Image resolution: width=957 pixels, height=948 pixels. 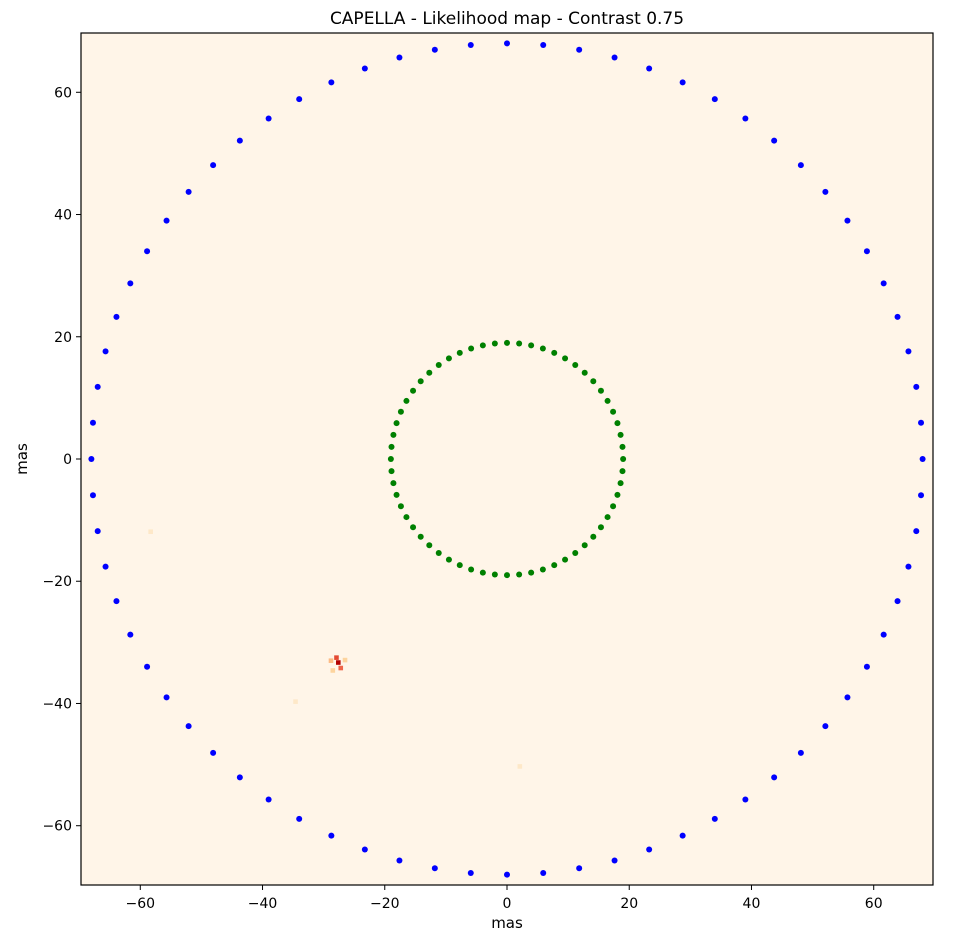 I want to click on y-tick-label: 40, so click(x=63, y=216).